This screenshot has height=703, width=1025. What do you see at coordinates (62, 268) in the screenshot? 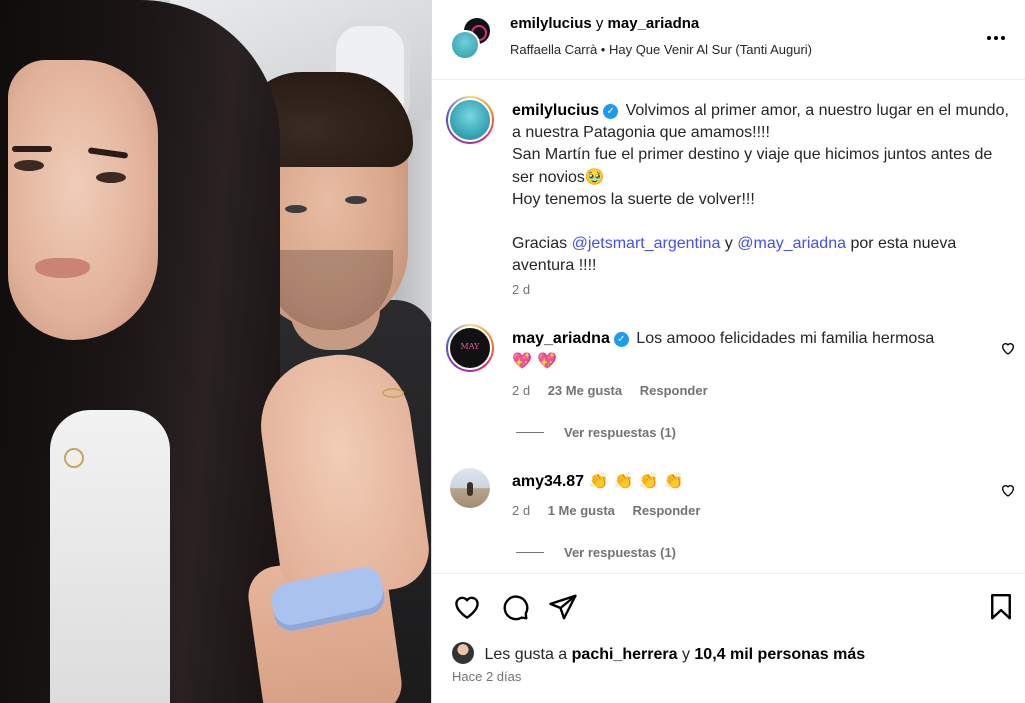
I see `photo-woman-lips` at bounding box center [62, 268].